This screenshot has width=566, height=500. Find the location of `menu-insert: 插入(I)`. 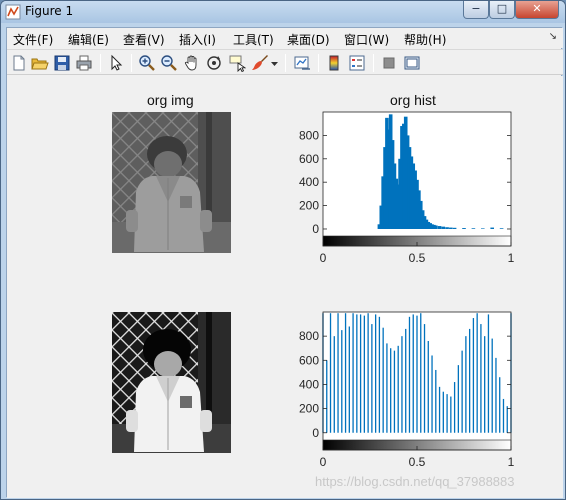

menu-insert: 插入(I) is located at coordinates (197, 39).